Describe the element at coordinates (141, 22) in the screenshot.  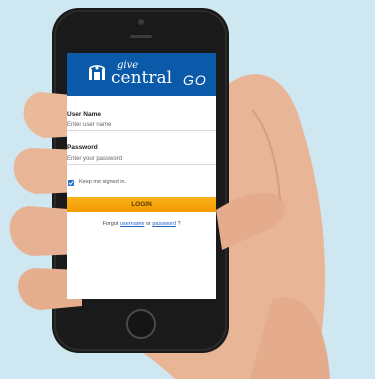
I see `front-camera` at that location.